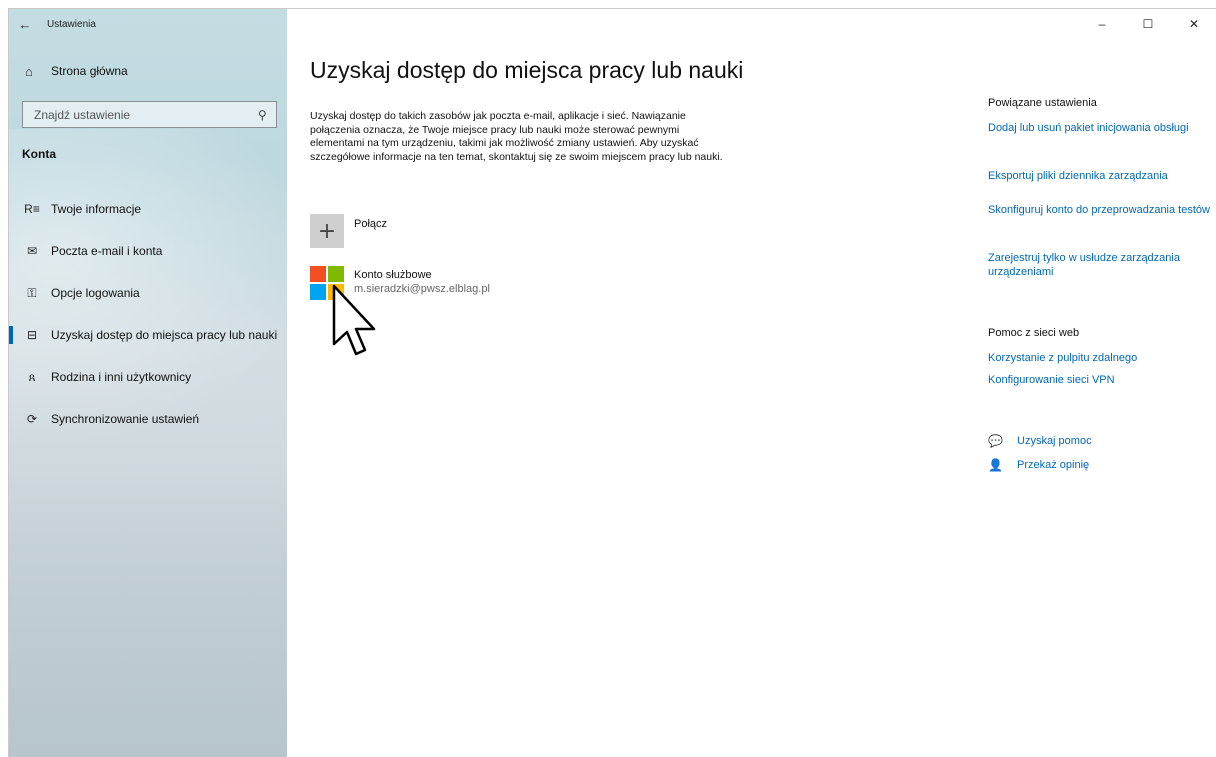 This screenshot has width=1216, height=757. What do you see at coordinates (125, 419) in the screenshot?
I see `sidebar-item-label: Synchronizowanie ustawień` at bounding box center [125, 419].